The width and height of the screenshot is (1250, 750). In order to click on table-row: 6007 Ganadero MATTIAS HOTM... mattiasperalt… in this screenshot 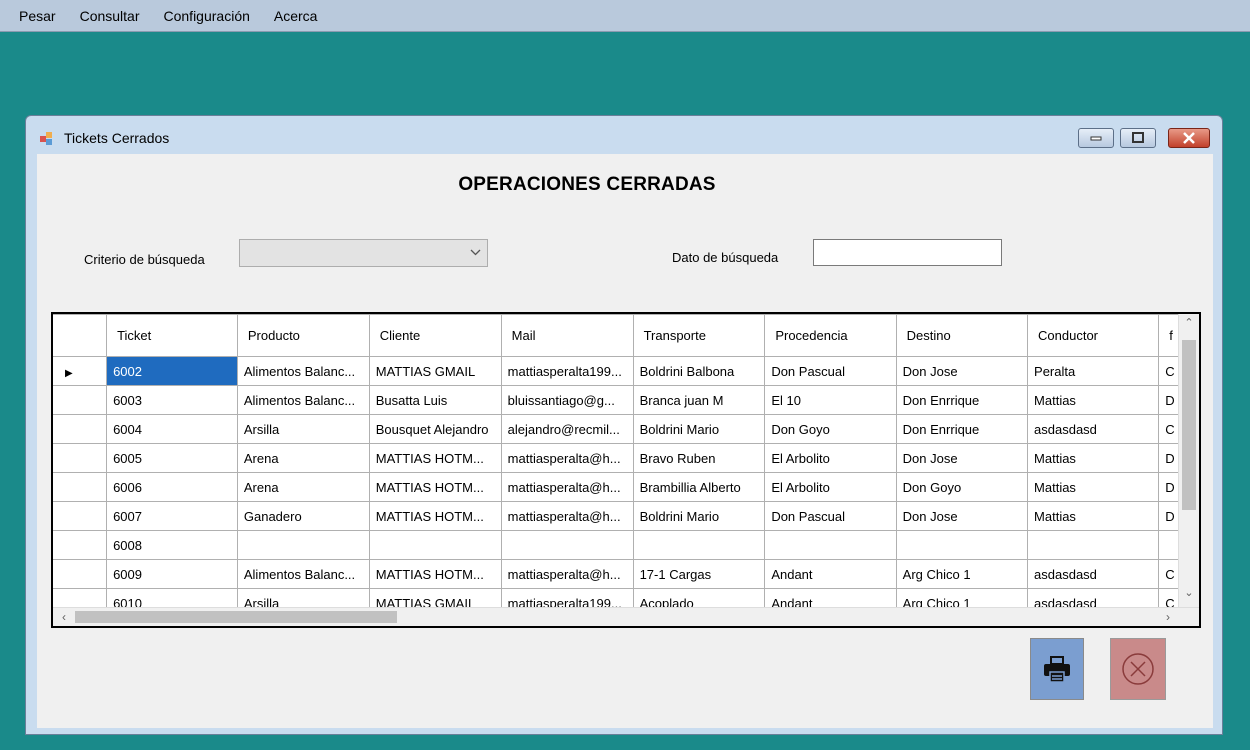, I will do `click(626, 516)`.